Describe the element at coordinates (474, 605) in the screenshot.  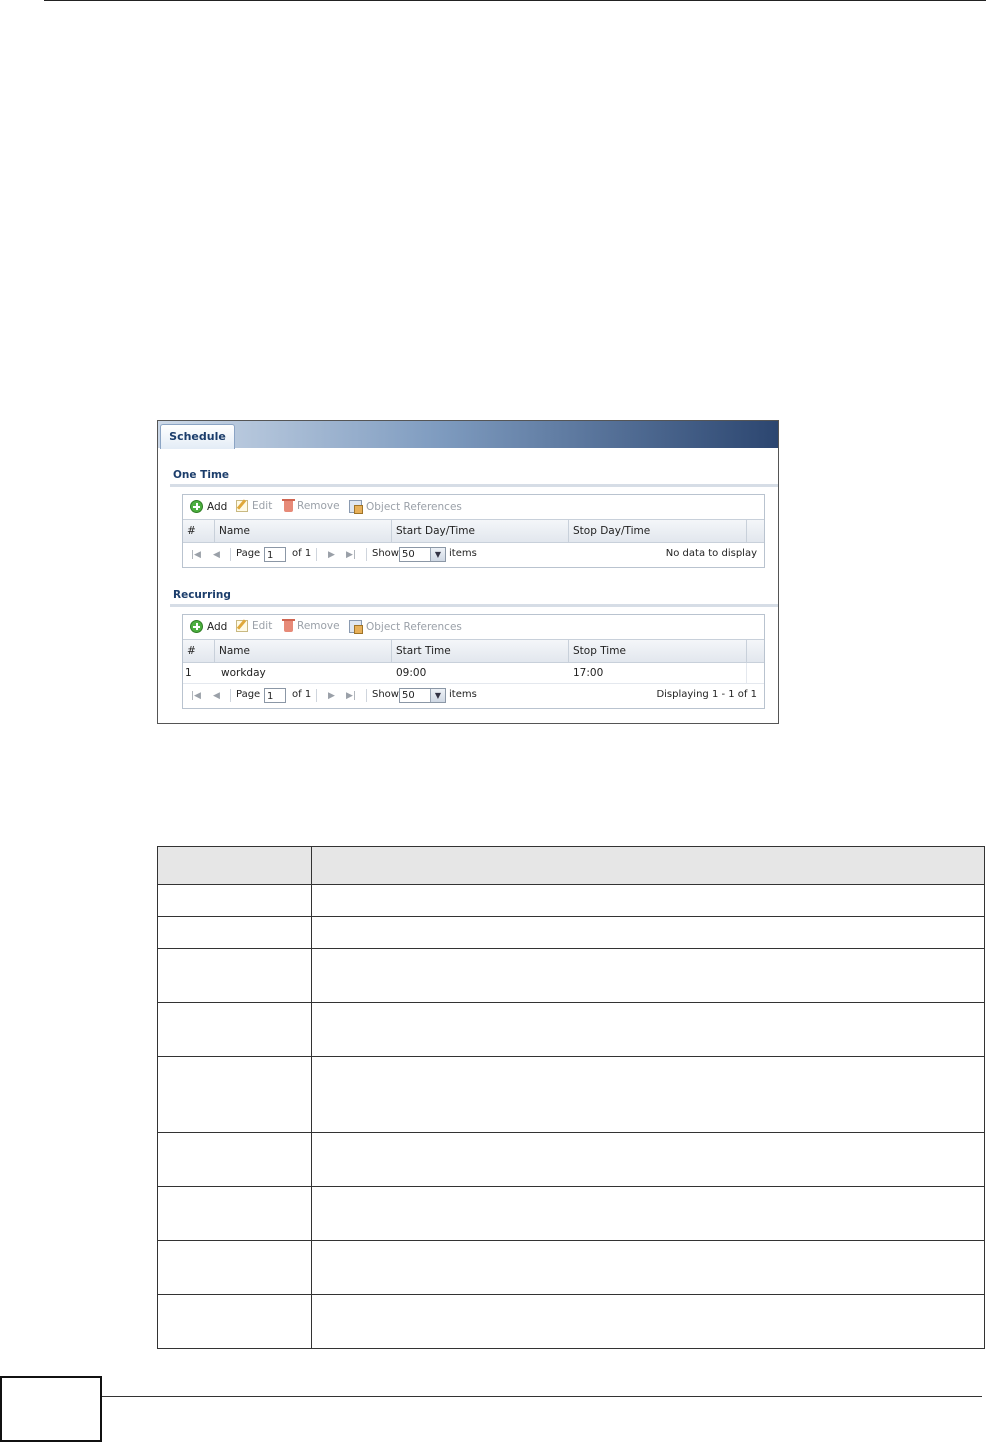
I see `section-divider` at that location.